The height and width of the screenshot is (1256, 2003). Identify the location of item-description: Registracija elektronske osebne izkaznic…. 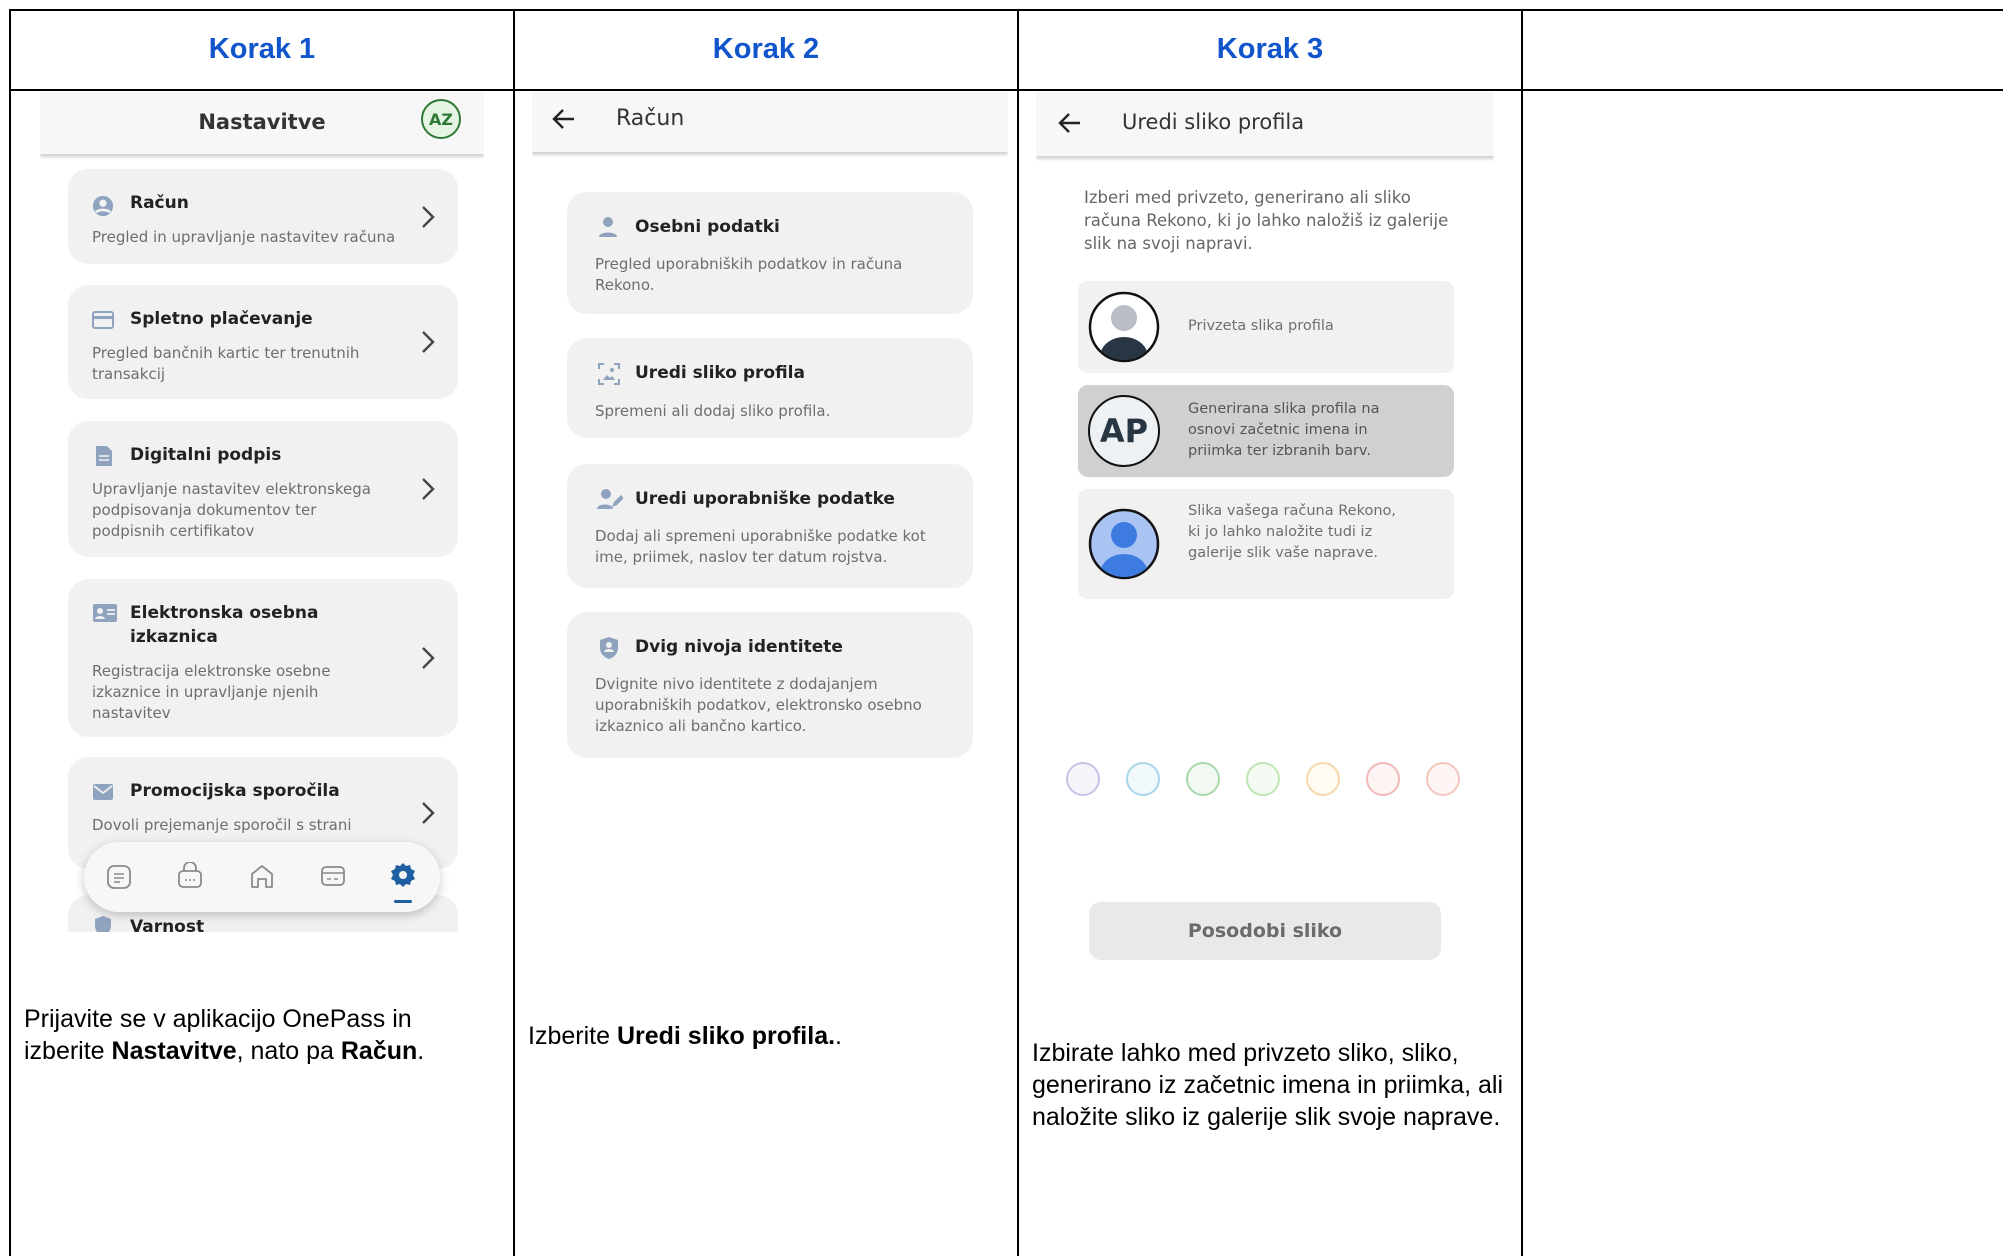
(211, 692).